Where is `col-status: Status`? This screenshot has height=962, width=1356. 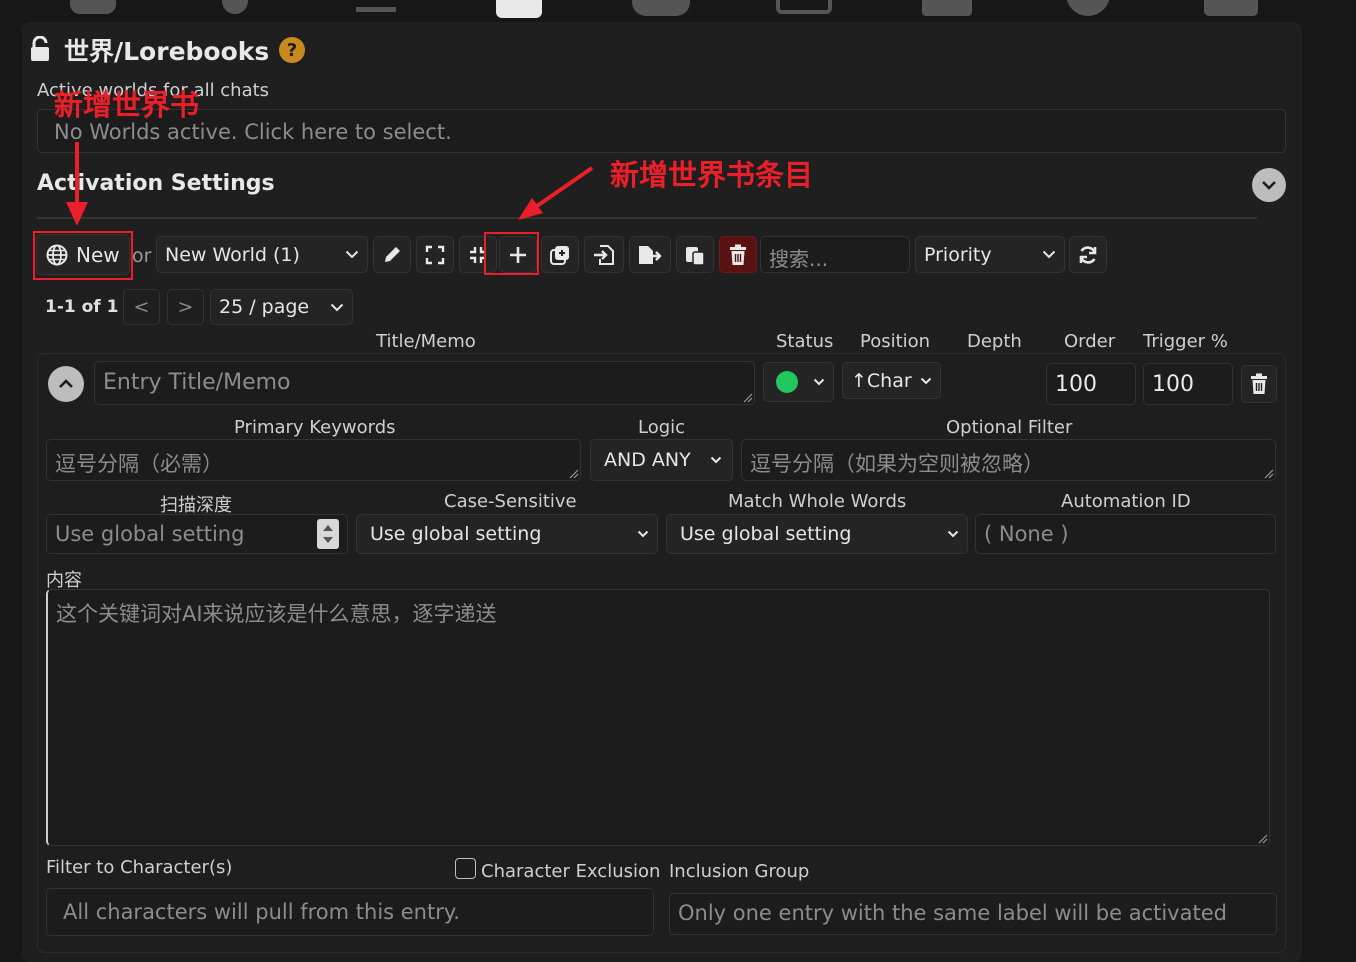 col-status: Status is located at coordinates (805, 341).